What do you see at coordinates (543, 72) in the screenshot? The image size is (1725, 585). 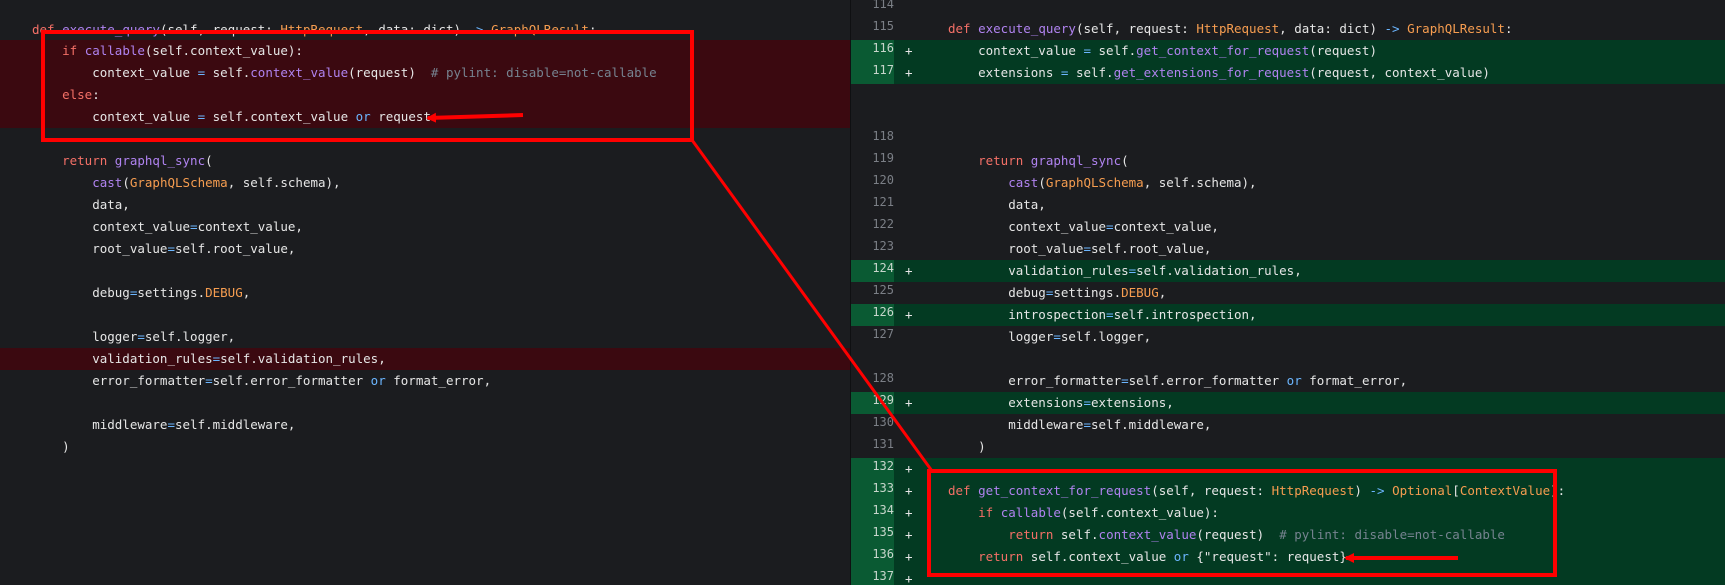 I see `code-token: # pylint: disable=not-callable` at bounding box center [543, 72].